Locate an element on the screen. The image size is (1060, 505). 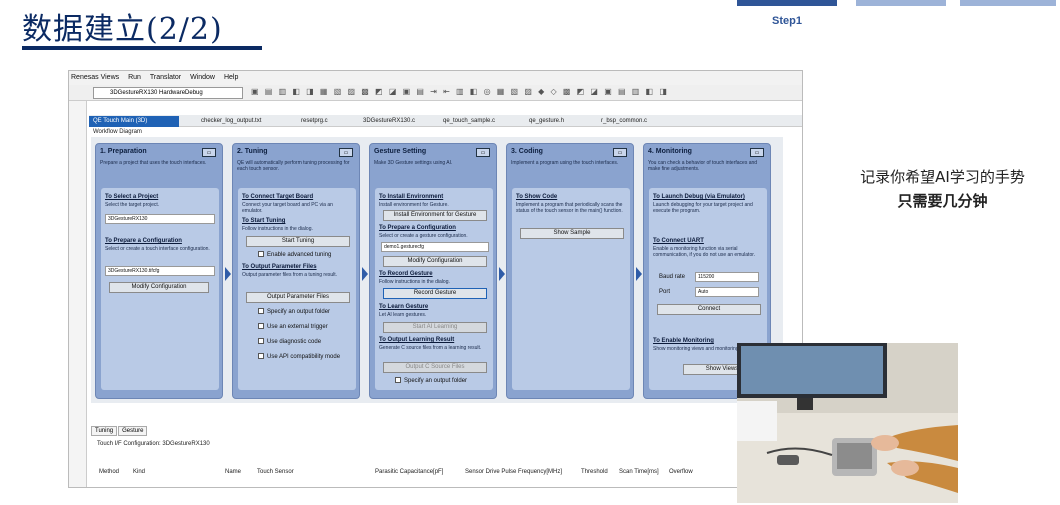
specify-output-folder-checkbox: Specify an output folder is located at coordinates (431, 380).